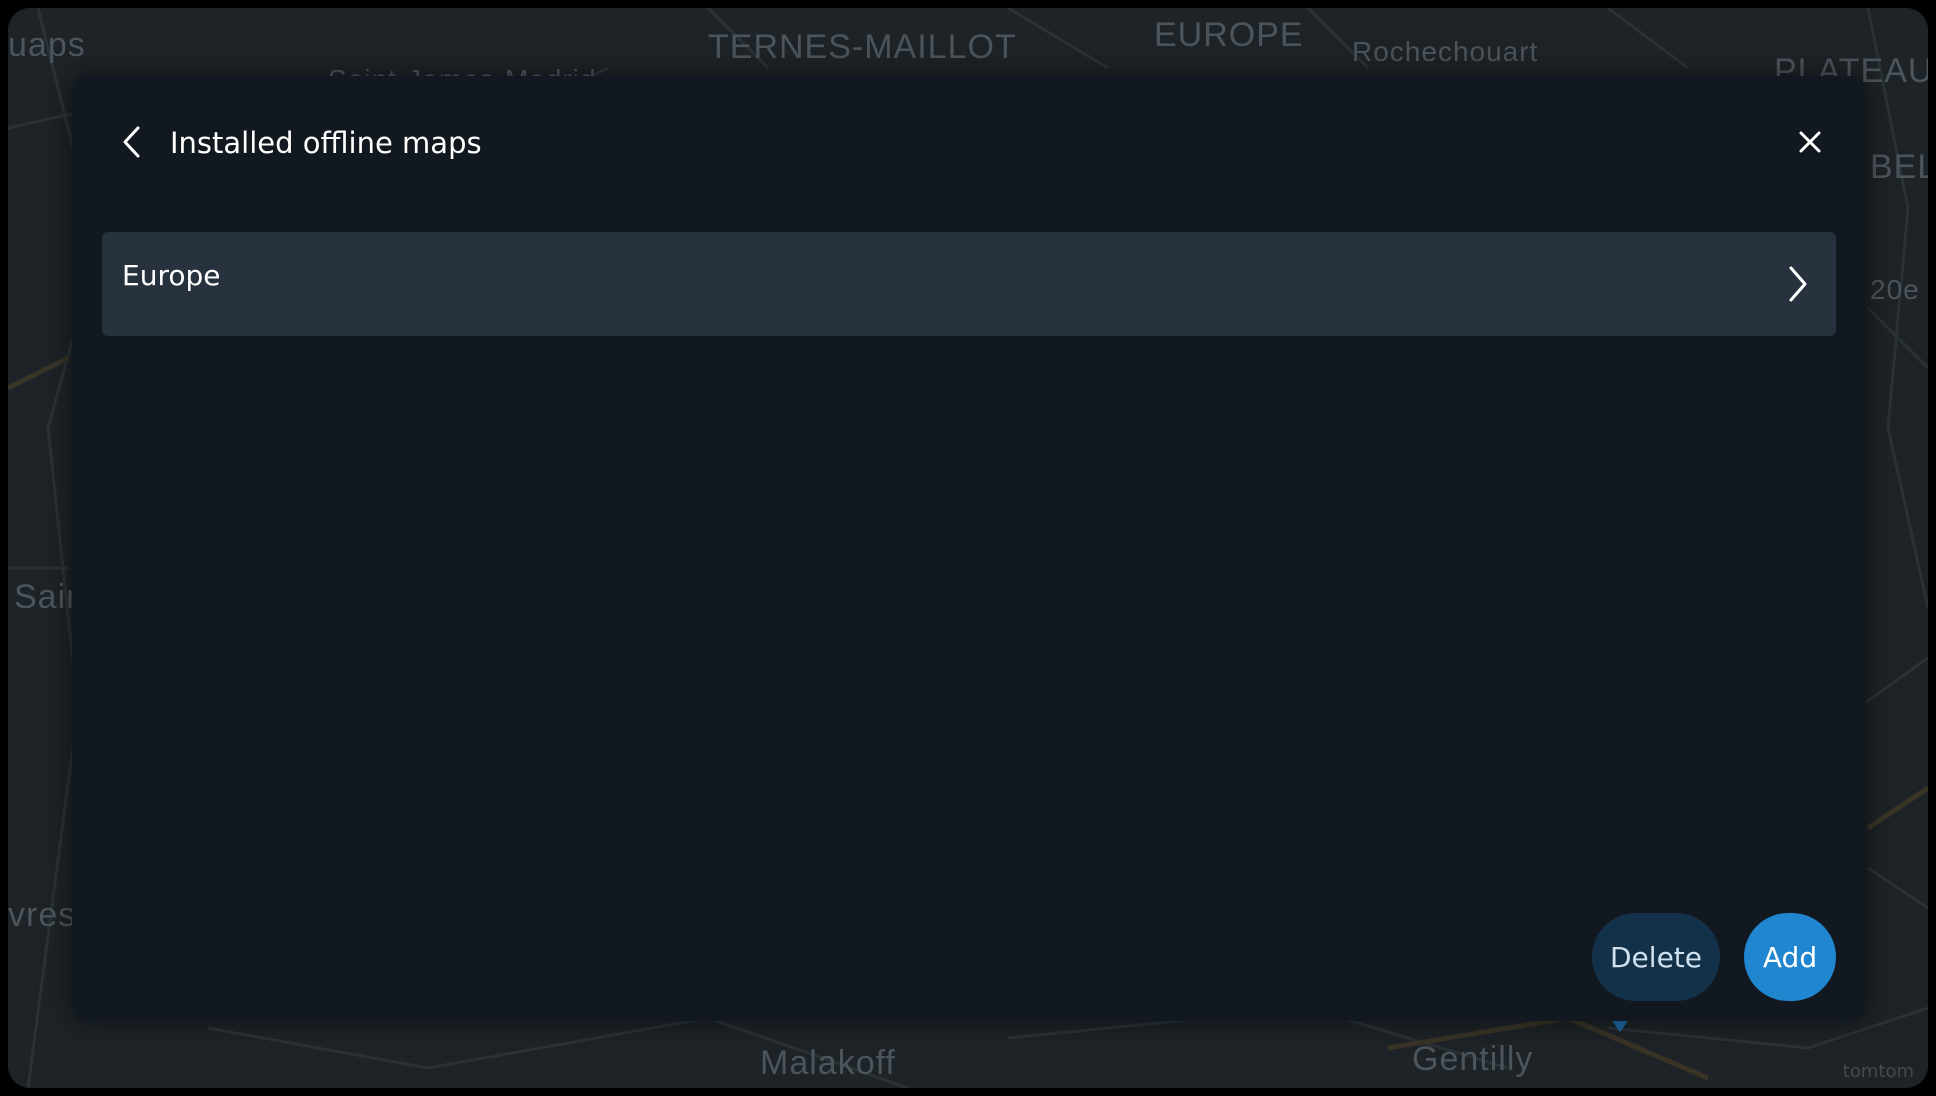  I want to click on dialog-header: Installed offline maps, so click(969, 136).